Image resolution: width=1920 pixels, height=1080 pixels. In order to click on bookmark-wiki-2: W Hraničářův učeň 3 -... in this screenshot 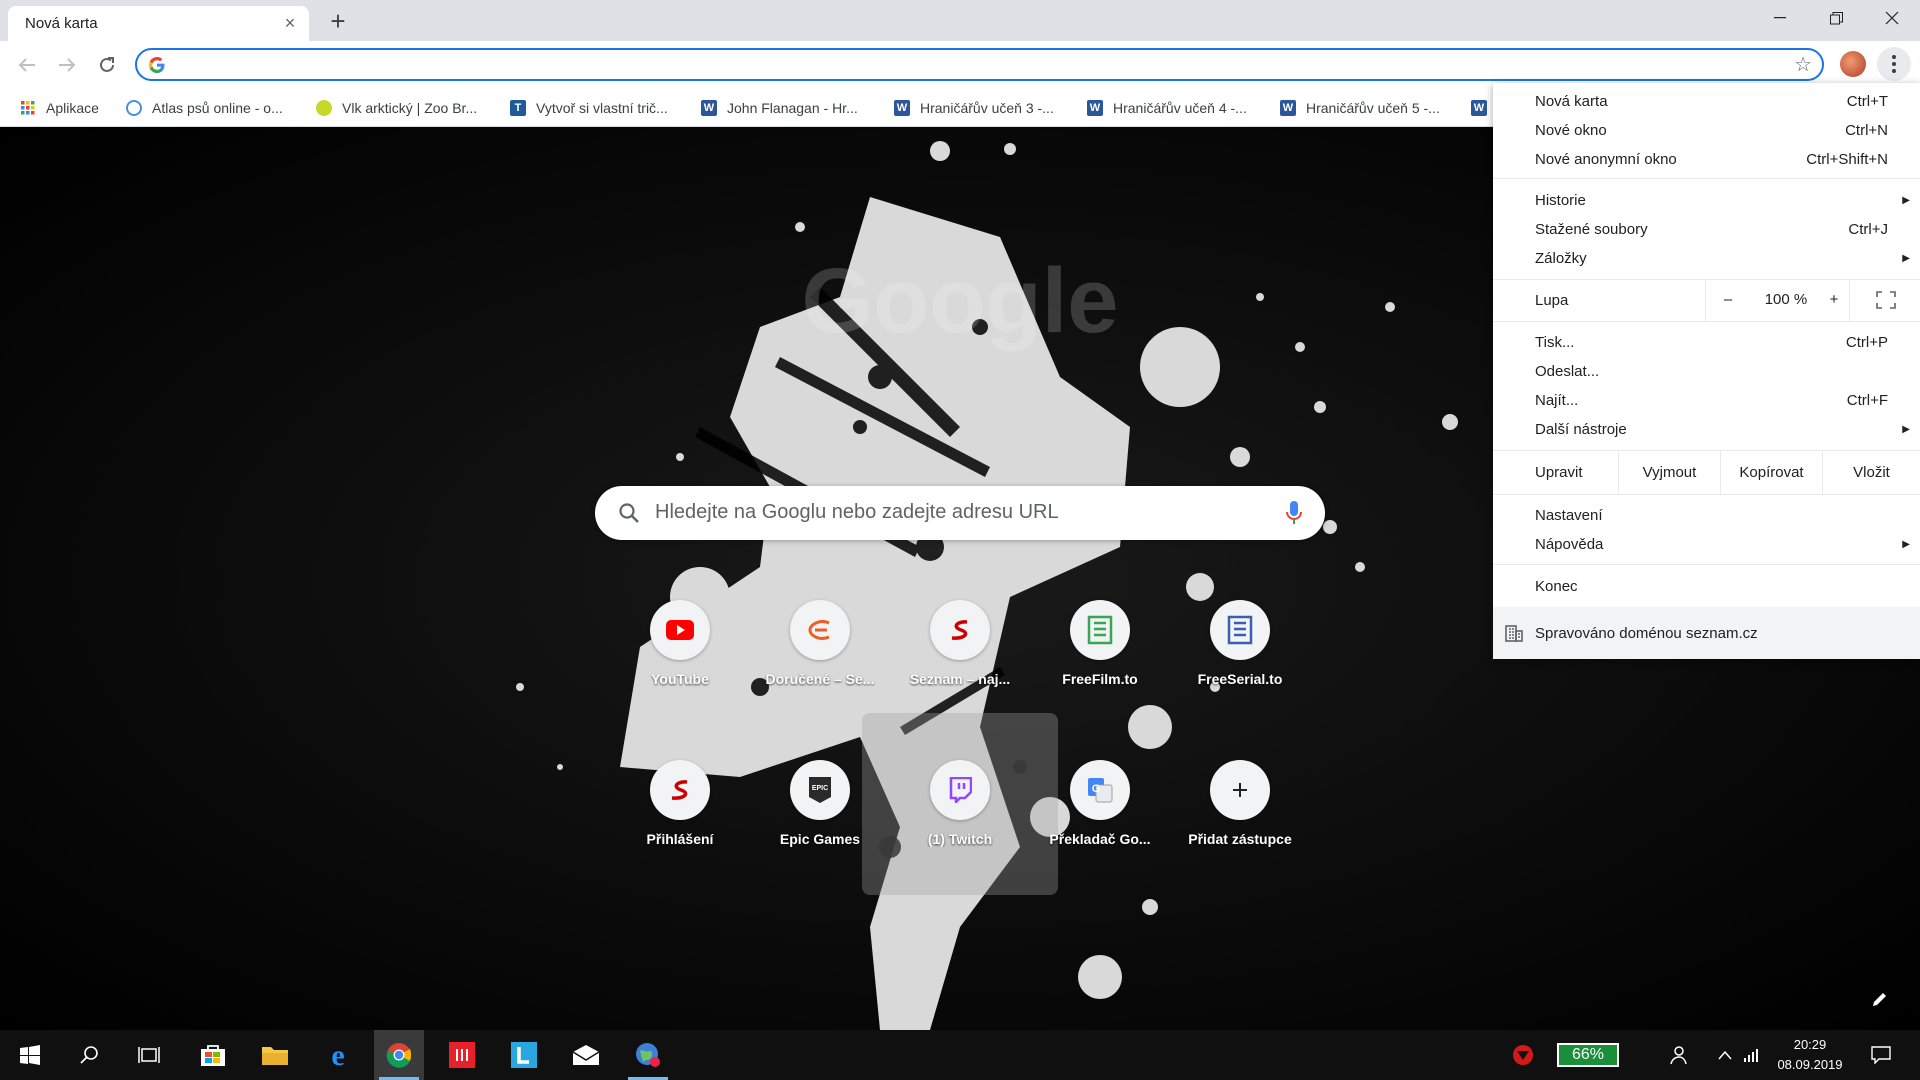, I will do `click(974, 107)`.